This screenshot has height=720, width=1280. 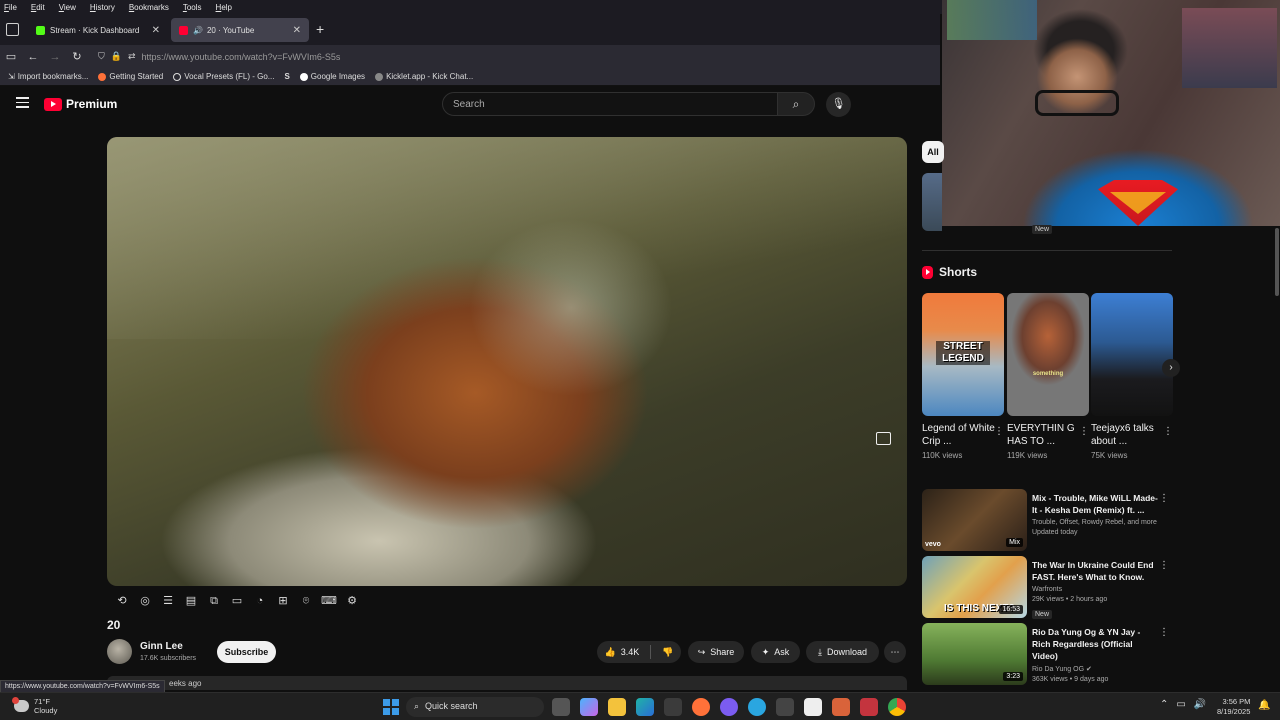 I want to click on sidebar-icon: ▭, so click(x=11, y=56).